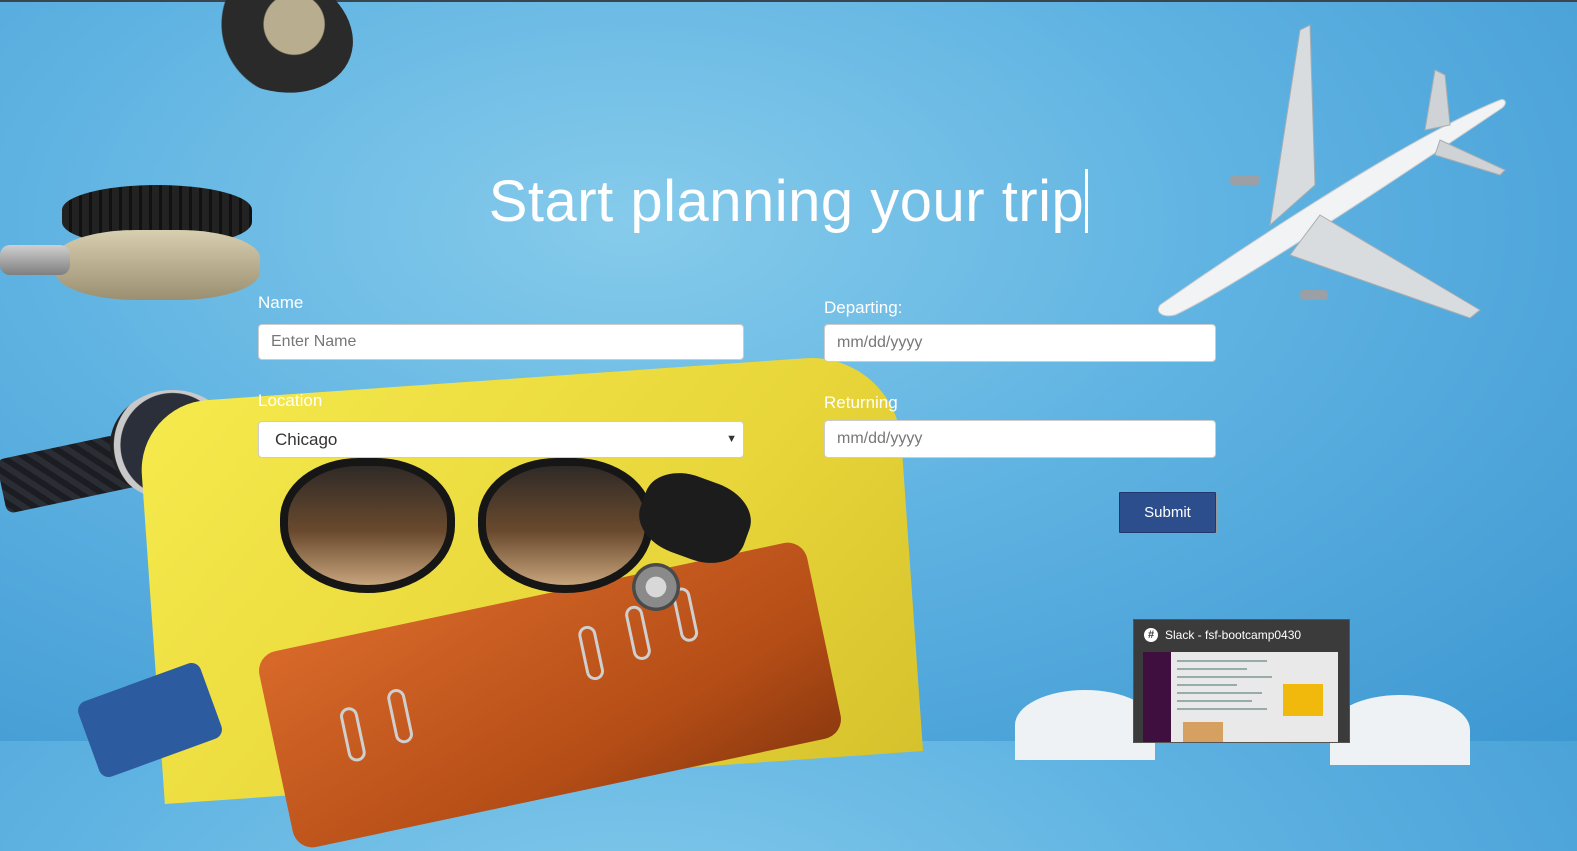  What do you see at coordinates (861, 402) in the screenshot?
I see `returning-label: Returning` at bounding box center [861, 402].